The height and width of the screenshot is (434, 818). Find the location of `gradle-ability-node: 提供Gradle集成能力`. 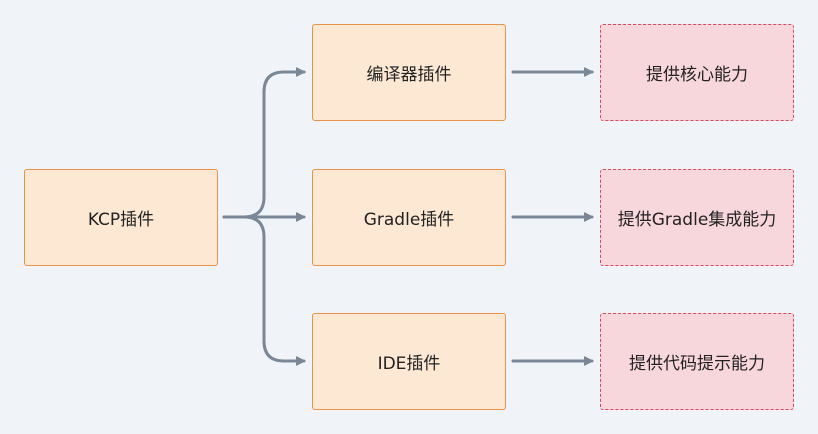

gradle-ability-node: 提供Gradle集成能力 is located at coordinates (697, 217).